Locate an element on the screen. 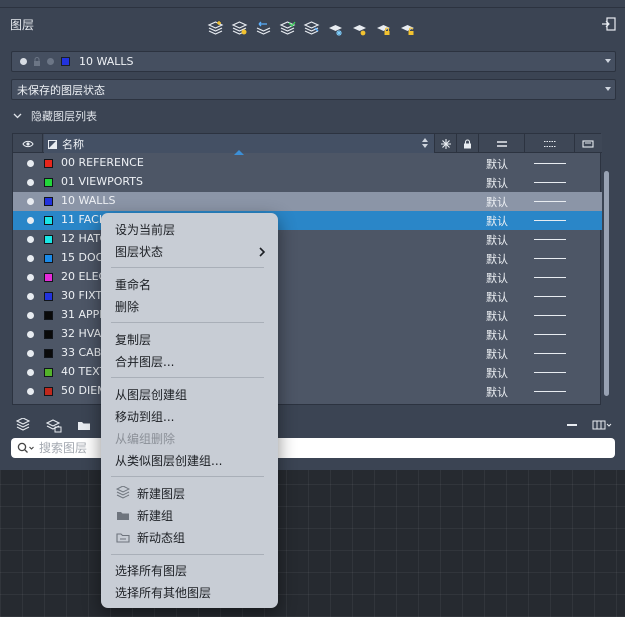 The image size is (625, 617). collapse-icon is located at coordinates (572, 425).